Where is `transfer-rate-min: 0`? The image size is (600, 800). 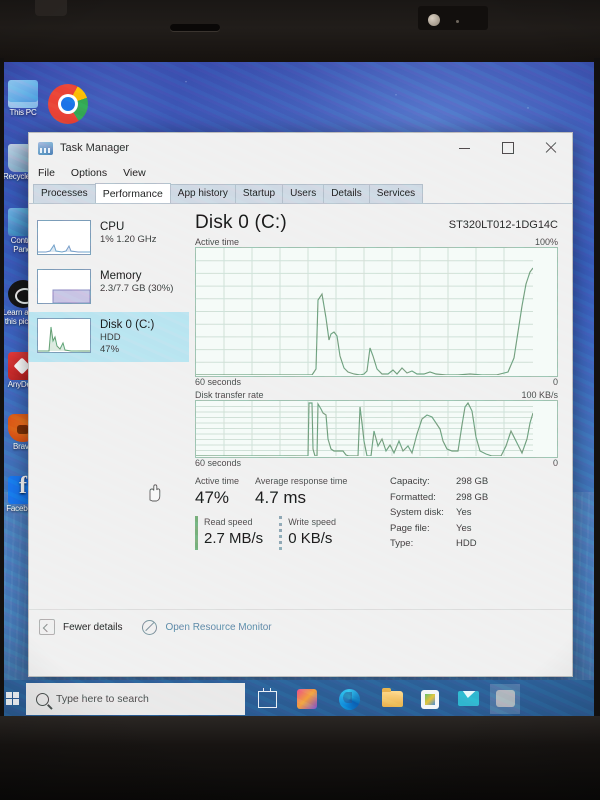 transfer-rate-min: 0 is located at coordinates (555, 463).